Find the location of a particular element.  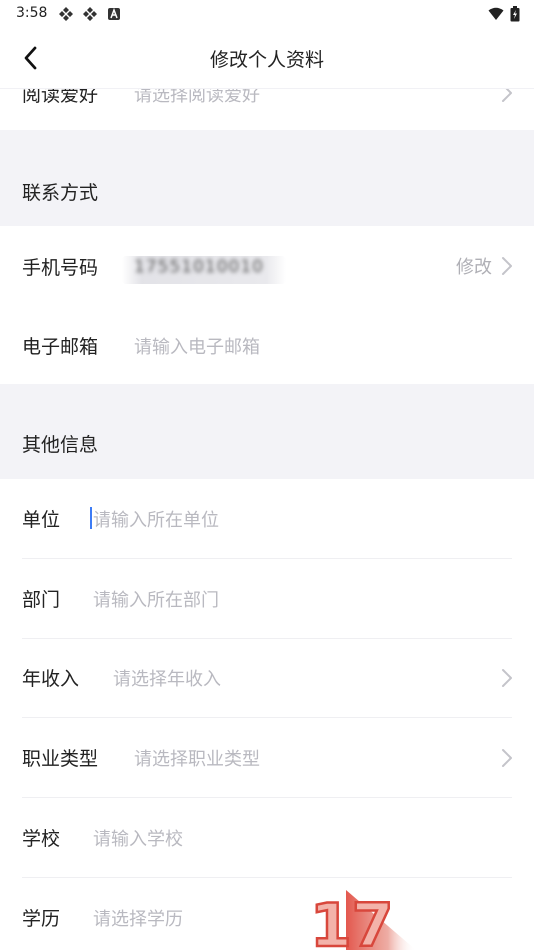

section-title-other: 其他信息 is located at coordinates (60, 445).